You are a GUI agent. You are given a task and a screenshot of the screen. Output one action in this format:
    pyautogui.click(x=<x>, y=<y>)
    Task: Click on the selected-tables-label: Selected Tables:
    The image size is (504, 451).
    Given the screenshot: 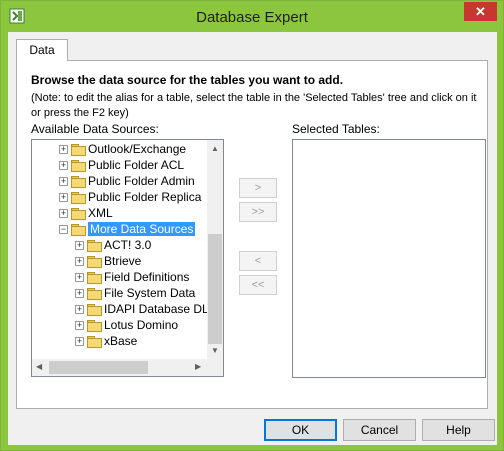 What is the action you would take?
    pyautogui.click(x=336, y=129)
    